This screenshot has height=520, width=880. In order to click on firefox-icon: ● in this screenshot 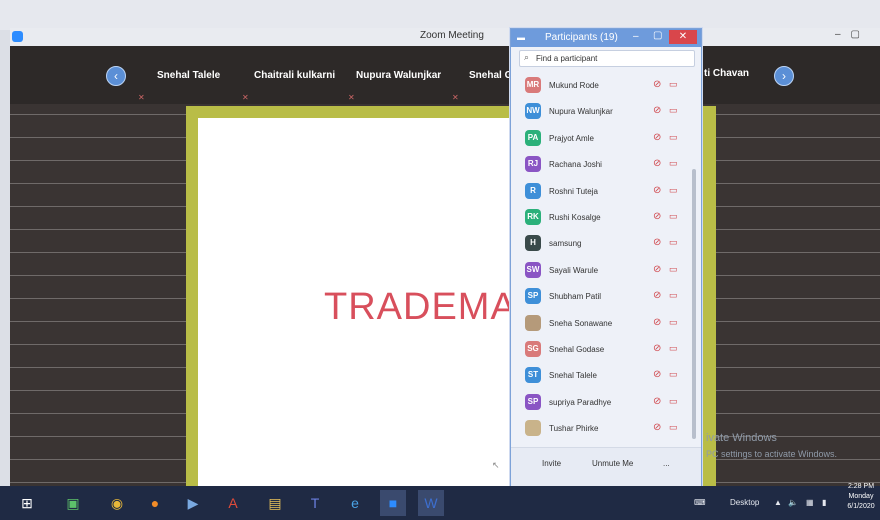, I will do `click(155, 503)`.